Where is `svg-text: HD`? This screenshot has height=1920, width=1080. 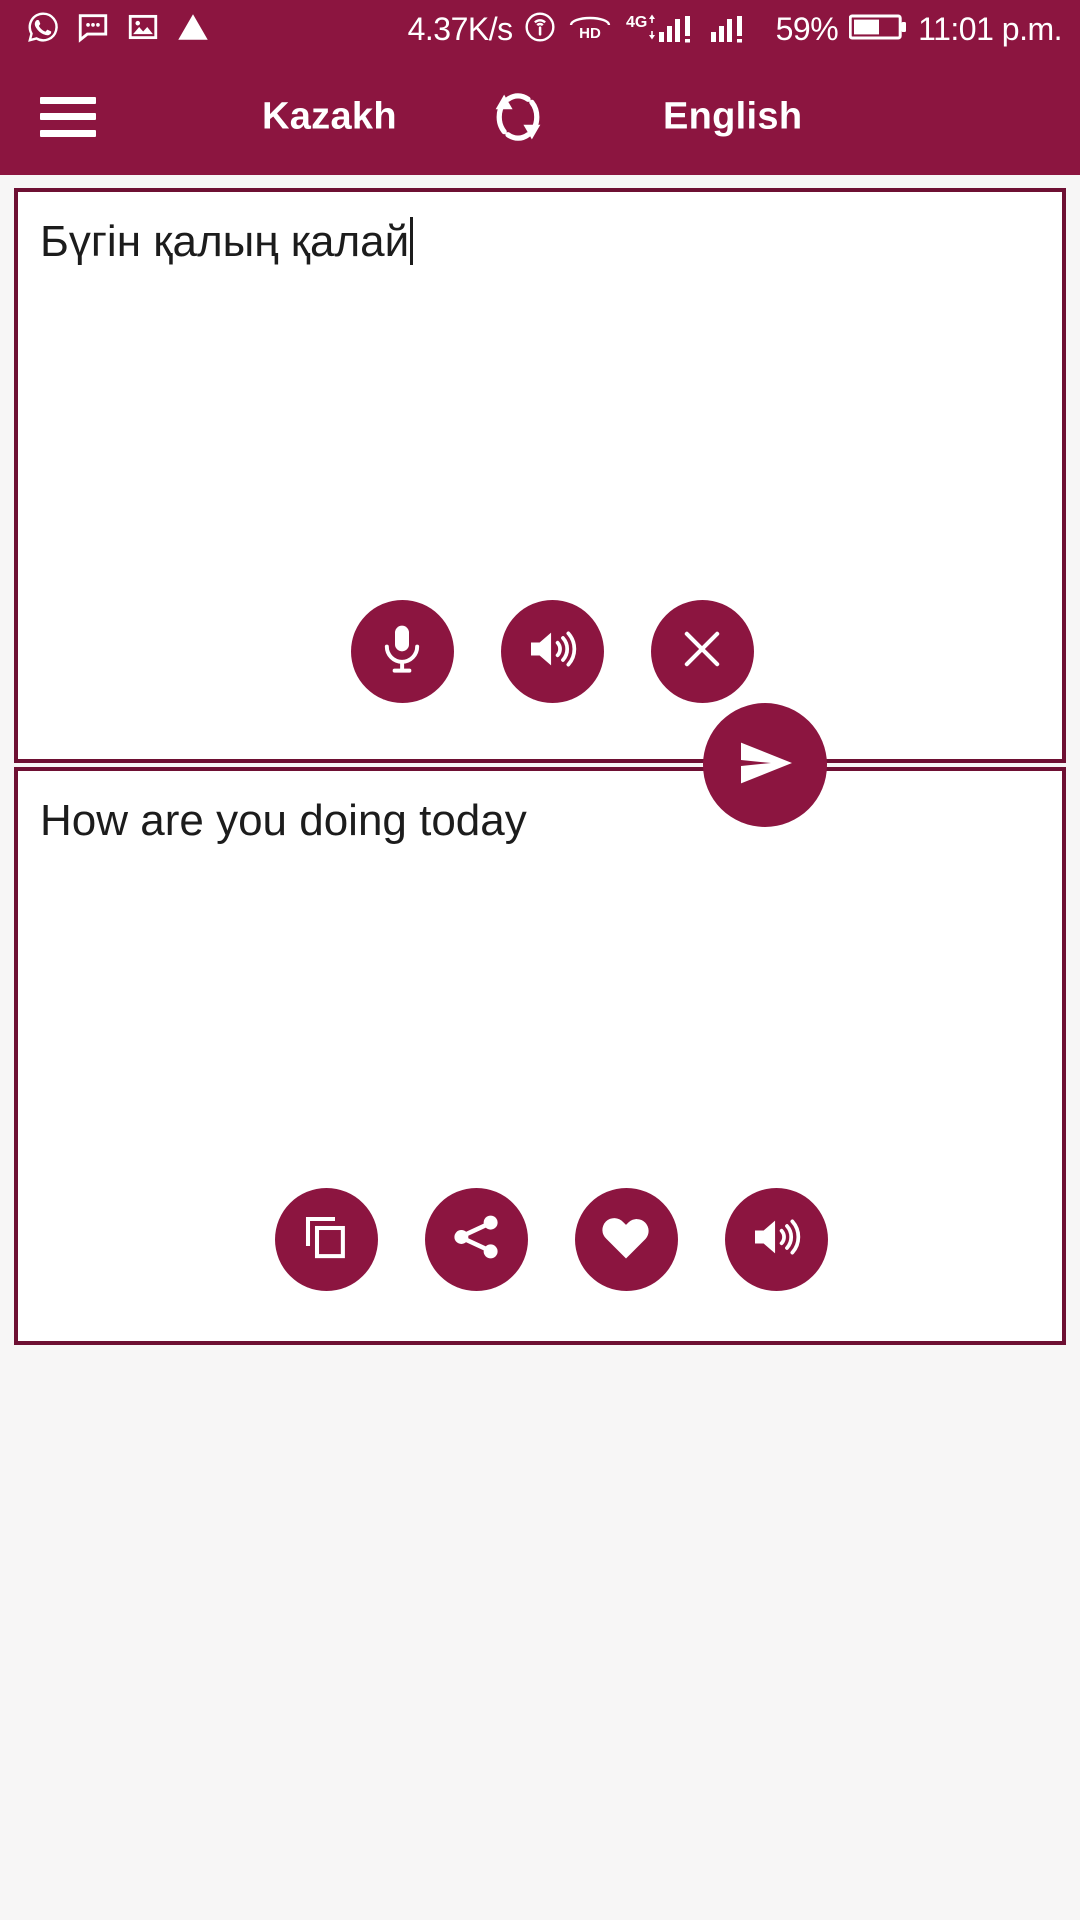
svg-text: HD is located at coordinates (590, 33).